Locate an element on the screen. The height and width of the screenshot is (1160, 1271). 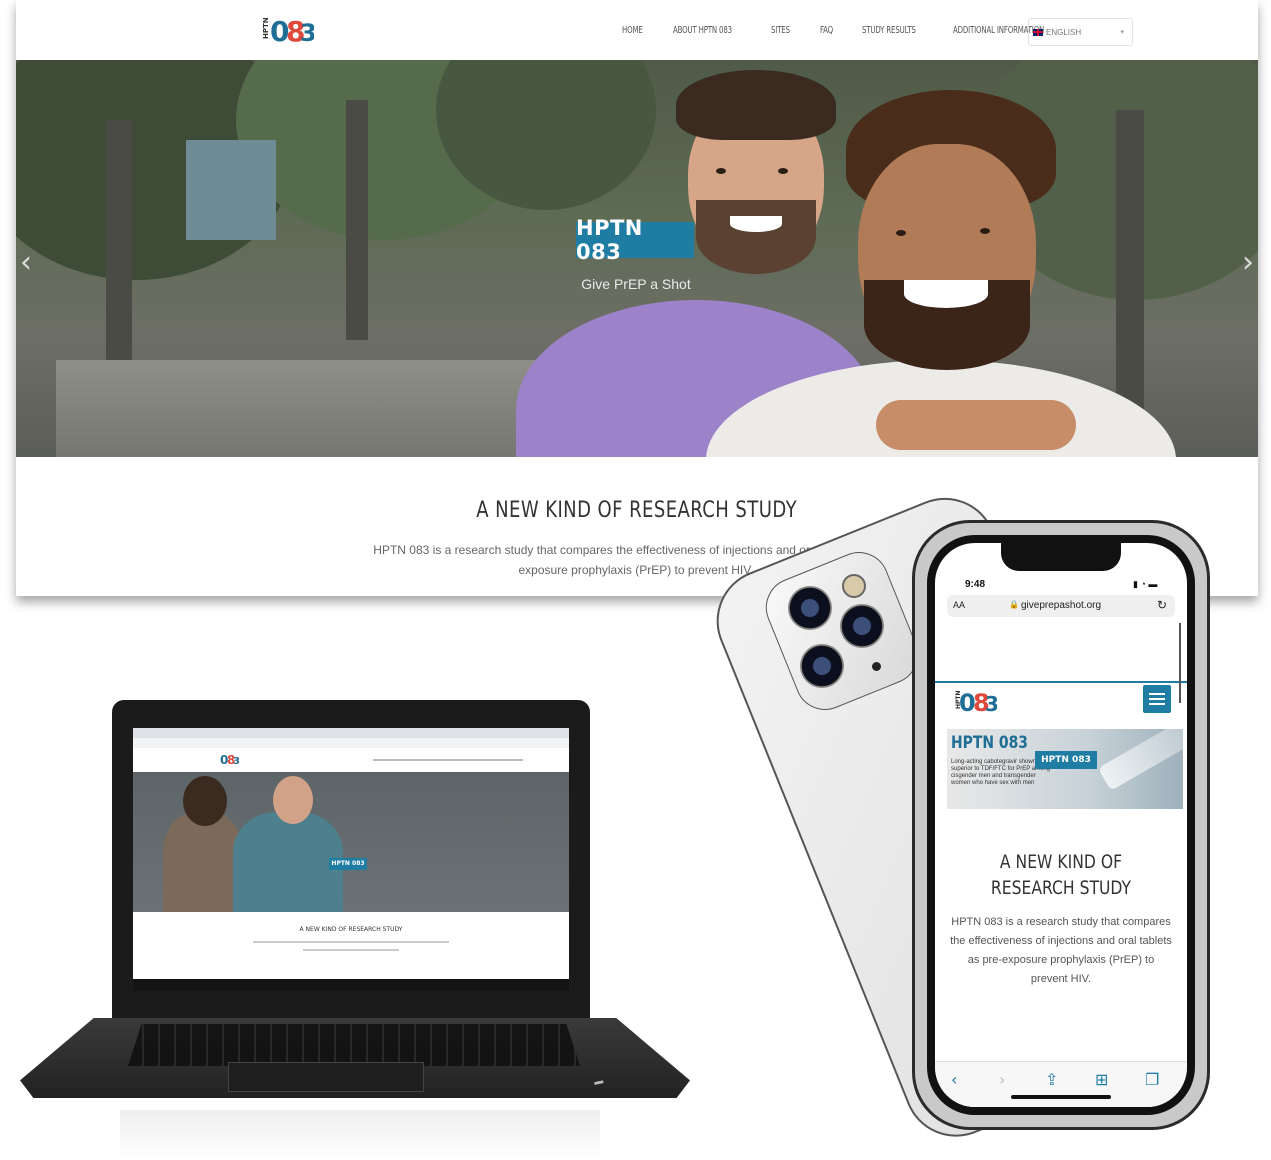
chevron-down-icon: ▾ is located at coordinates (1122, 32).